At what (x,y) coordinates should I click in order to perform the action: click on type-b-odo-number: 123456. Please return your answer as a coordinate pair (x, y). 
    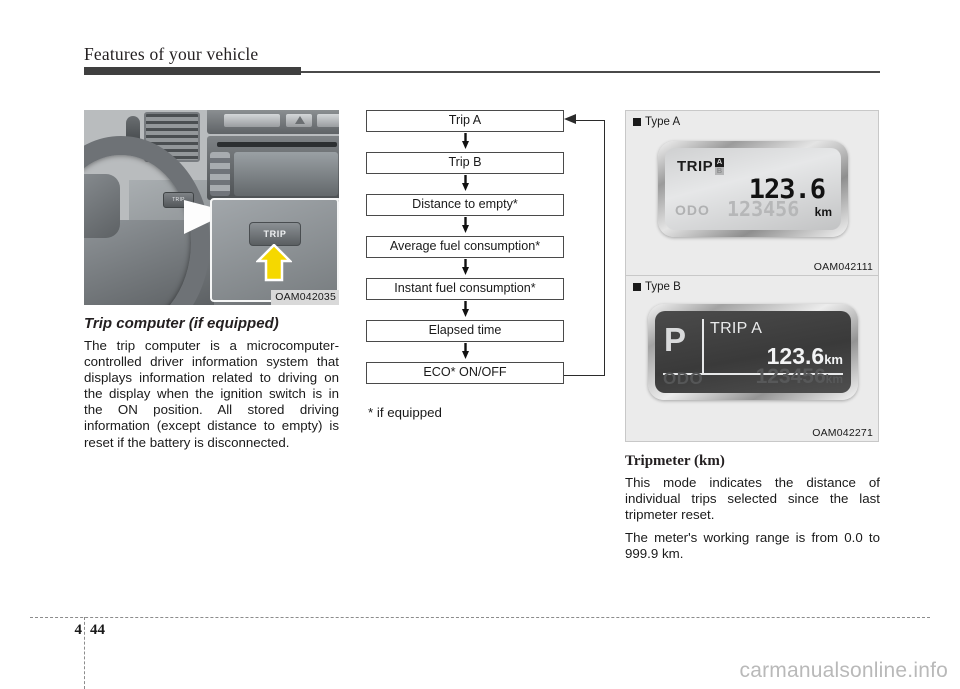
    Looking at the image, I should click on (790, 376).